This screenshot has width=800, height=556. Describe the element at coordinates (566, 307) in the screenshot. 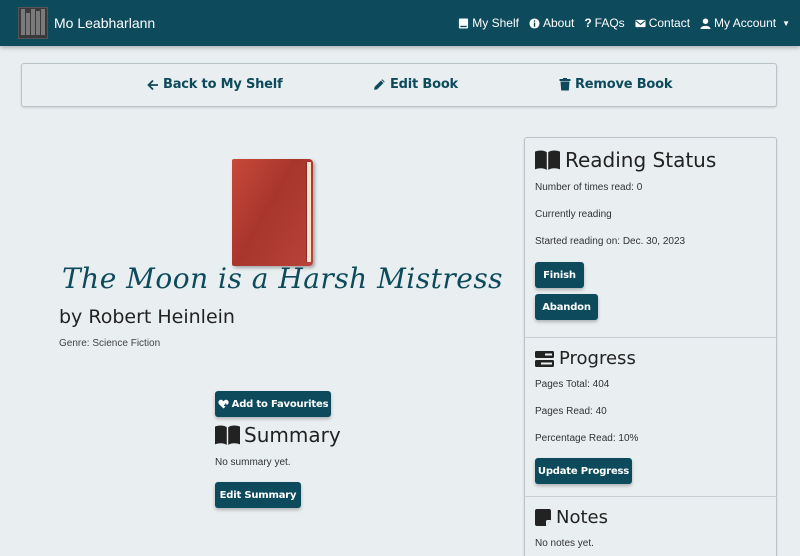

I see `abandon-button: Abandon` at that location.